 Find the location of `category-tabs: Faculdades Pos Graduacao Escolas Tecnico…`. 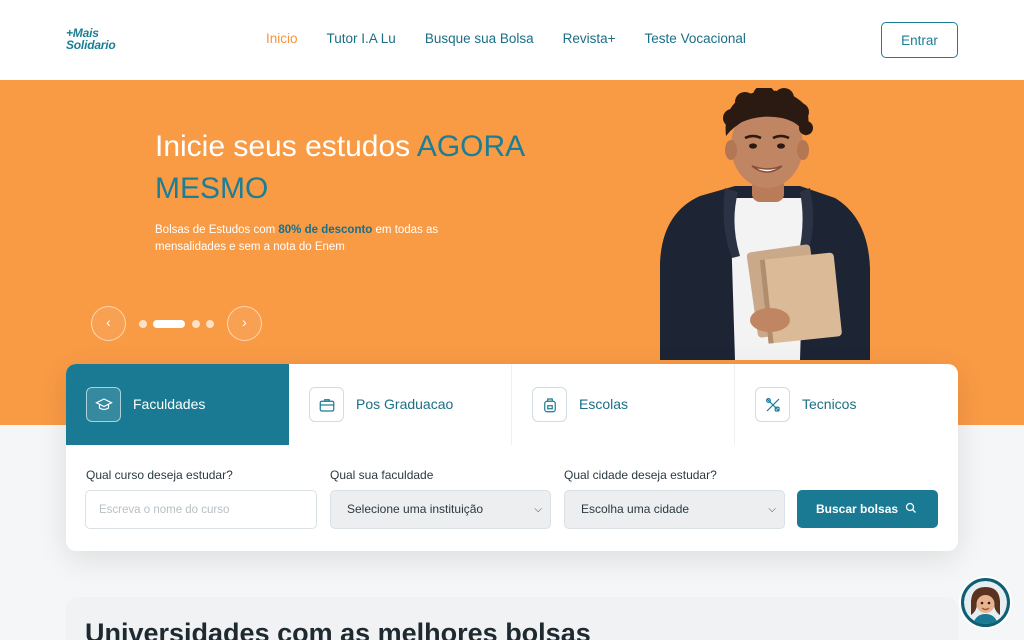

category-tabs: Faculdades Pos Graduacao Escolas Tecnico… is located at coordinates (512, 404).